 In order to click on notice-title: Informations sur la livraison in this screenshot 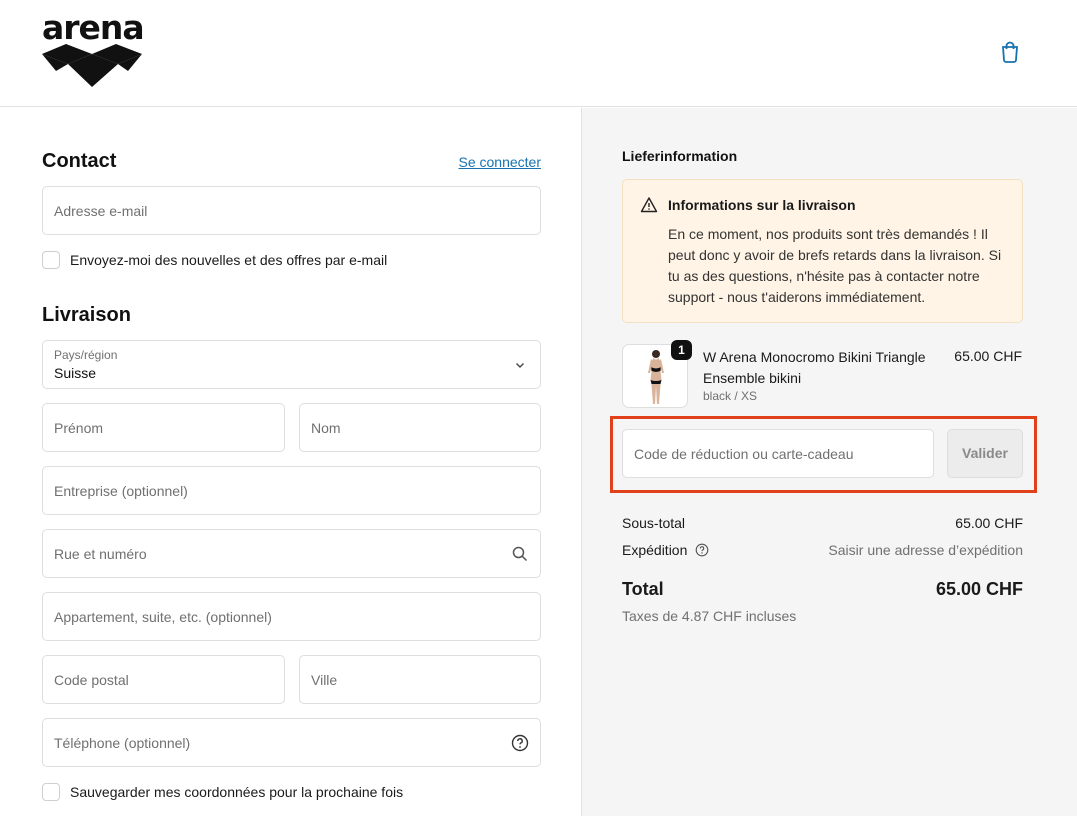, I will do `click(762, 205)`.